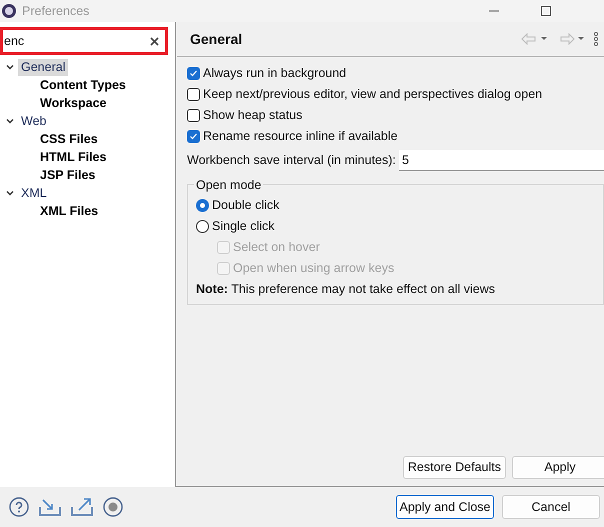 The width and height of the screenshot is (604, 527). I want to click on tree-item: Content Types, so click(83, 85).